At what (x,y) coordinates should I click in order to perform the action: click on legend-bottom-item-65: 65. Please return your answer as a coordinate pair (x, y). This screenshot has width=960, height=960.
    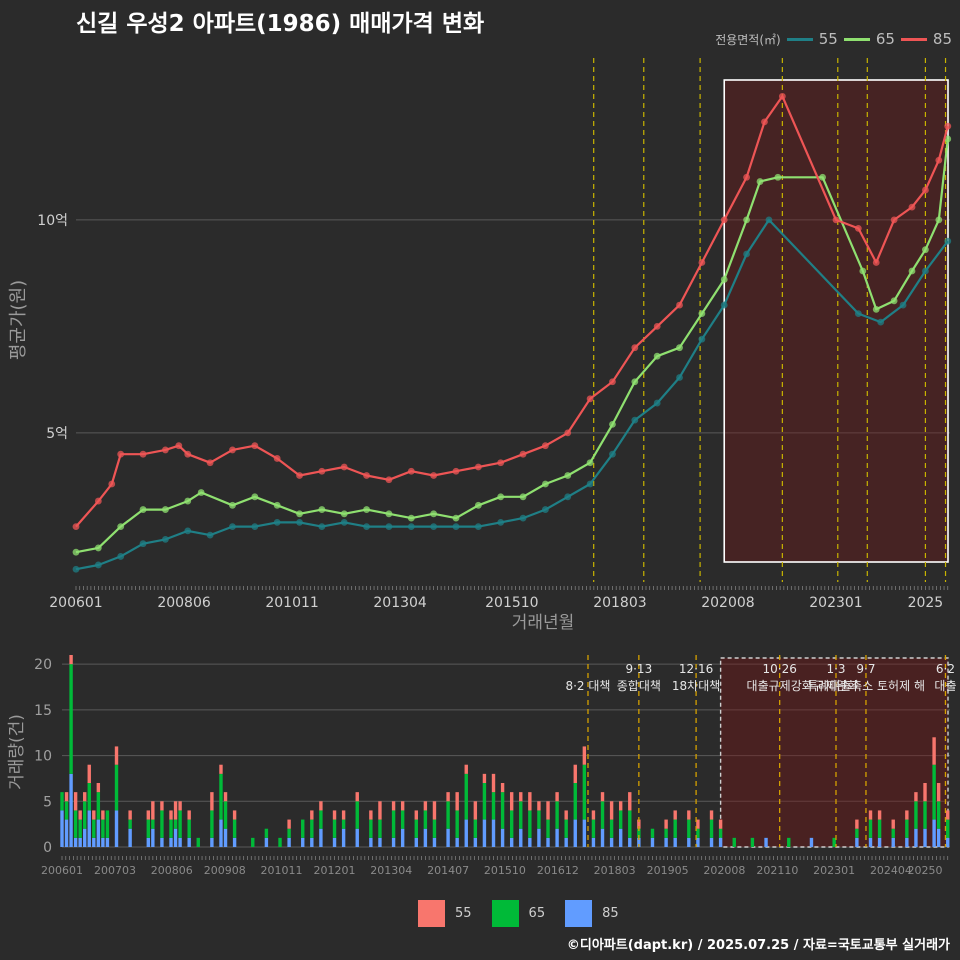
    Looking at the image, I should click on (518, 913).